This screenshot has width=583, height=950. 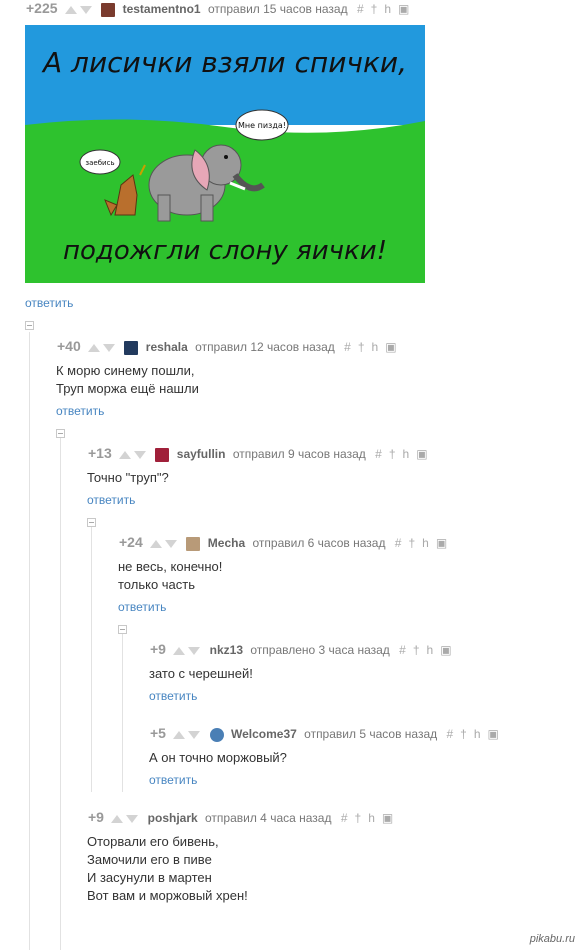 I want to click on comment-header: +5 Welcome37 отправил 5 часов назад # † h ▣, so click(x=328, y=733).